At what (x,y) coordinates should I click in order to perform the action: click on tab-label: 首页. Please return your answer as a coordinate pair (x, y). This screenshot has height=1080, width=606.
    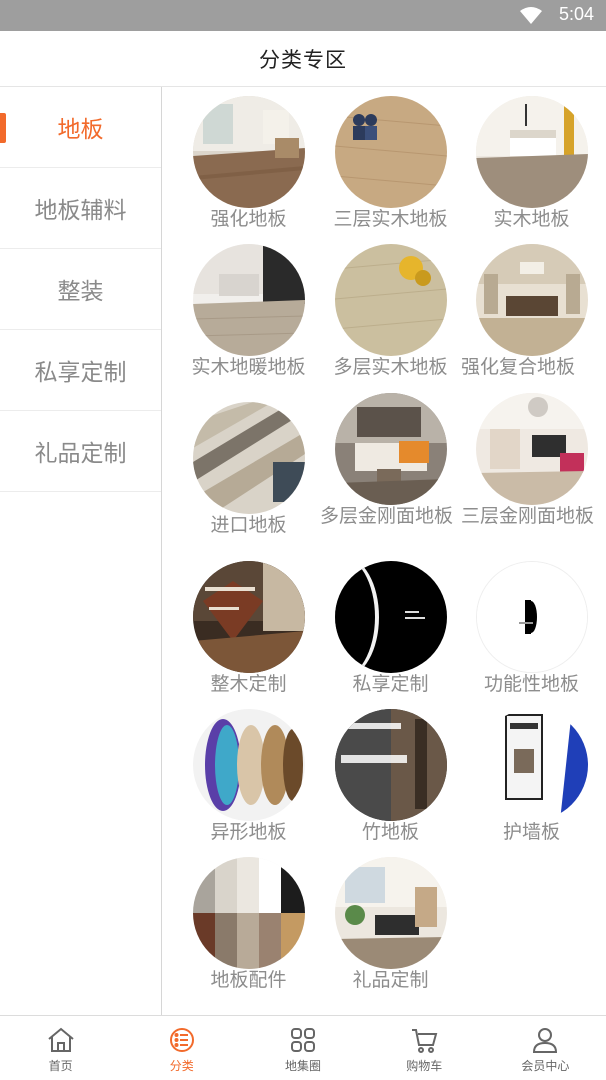
    Looking at the image, I should click on (60, 1066).